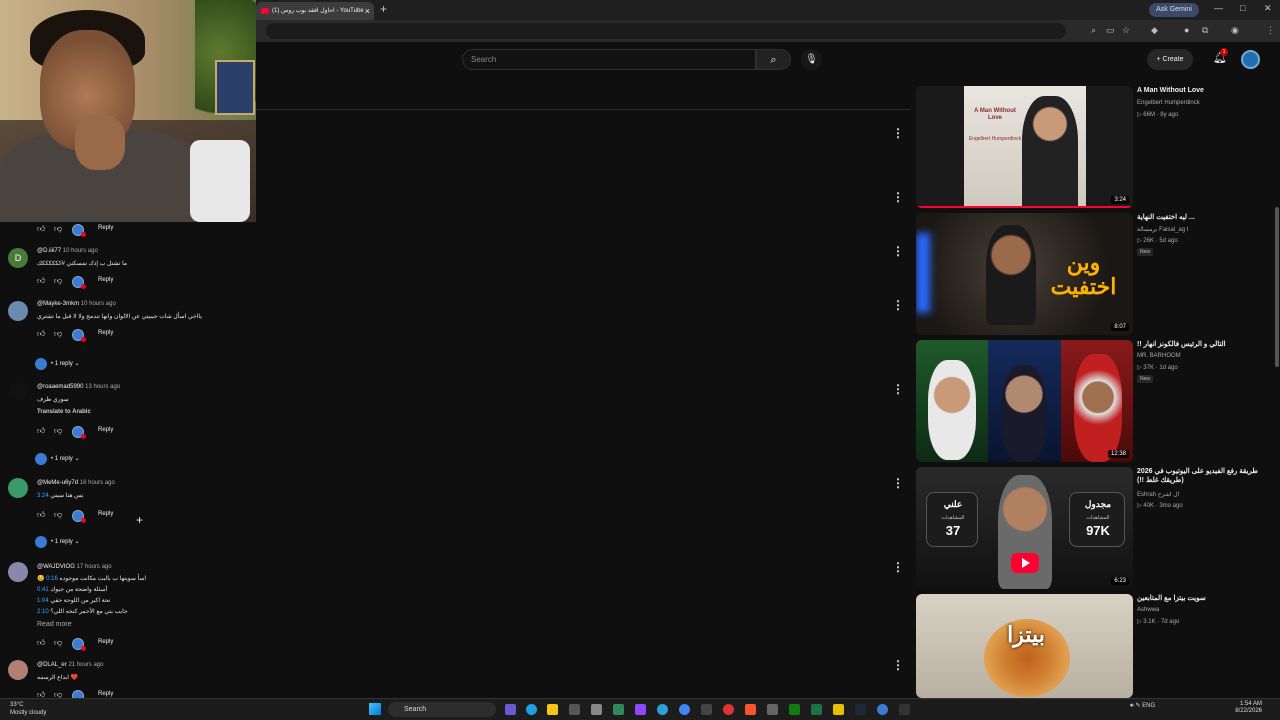 The width and height of the screenshot is (1280, 720). What do you see at coordinates (375, 709) in the screenshot?
I see `start-icon` at bounding box center [375, 709].